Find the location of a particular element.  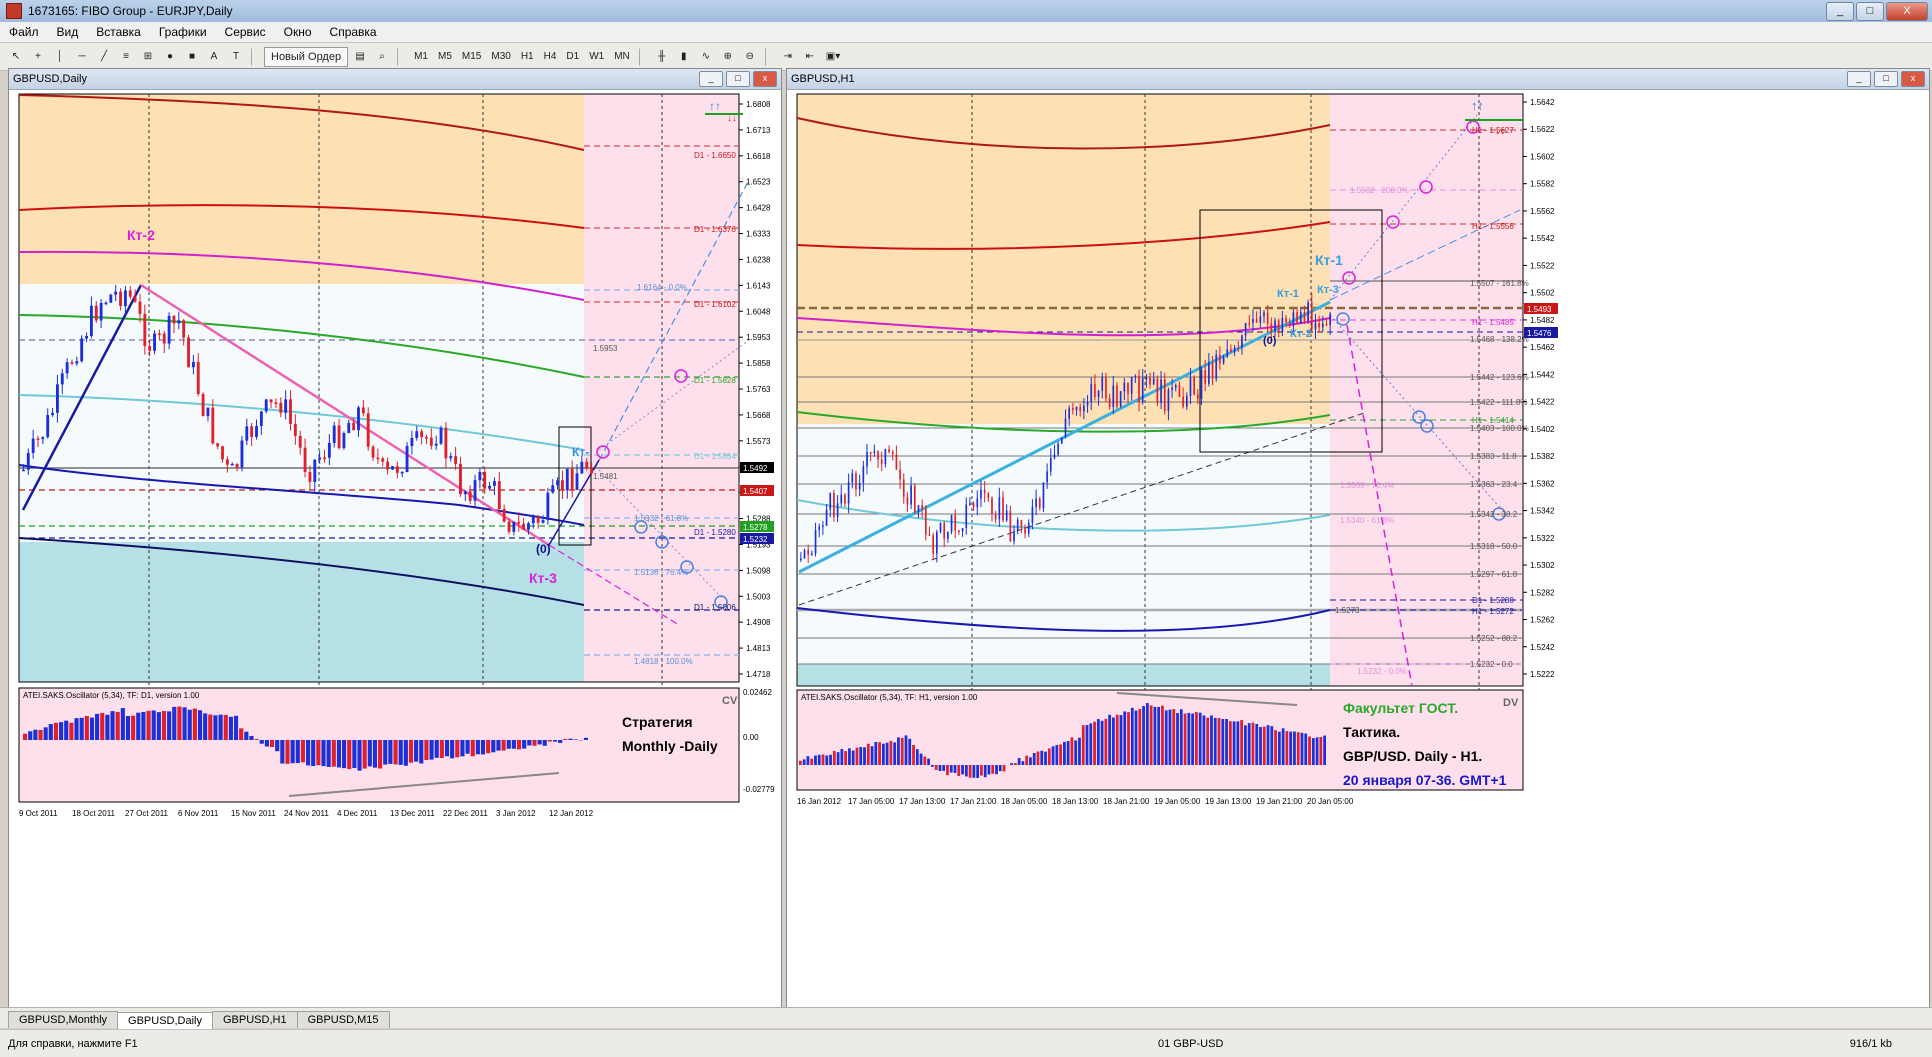

tf-w1-button: W1 is located at coordinates (596, 57).